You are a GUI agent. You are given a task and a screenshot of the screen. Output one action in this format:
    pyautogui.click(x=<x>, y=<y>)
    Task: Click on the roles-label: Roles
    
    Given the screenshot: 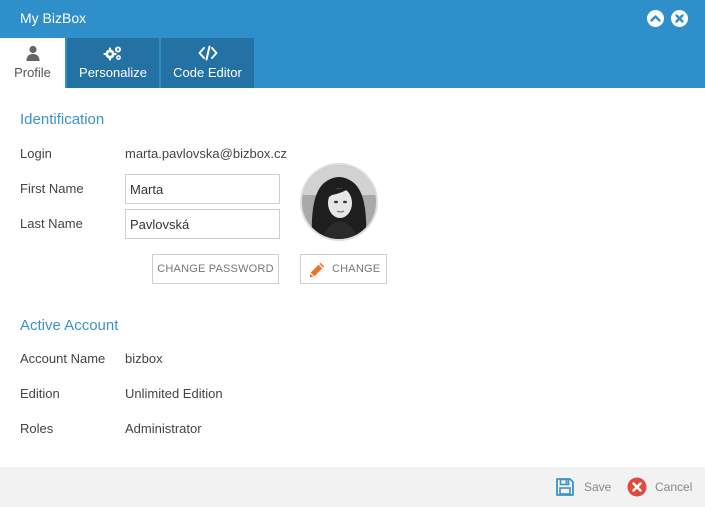 What is the action you would take?
    pyautogui.click(x=37, y=428)
    